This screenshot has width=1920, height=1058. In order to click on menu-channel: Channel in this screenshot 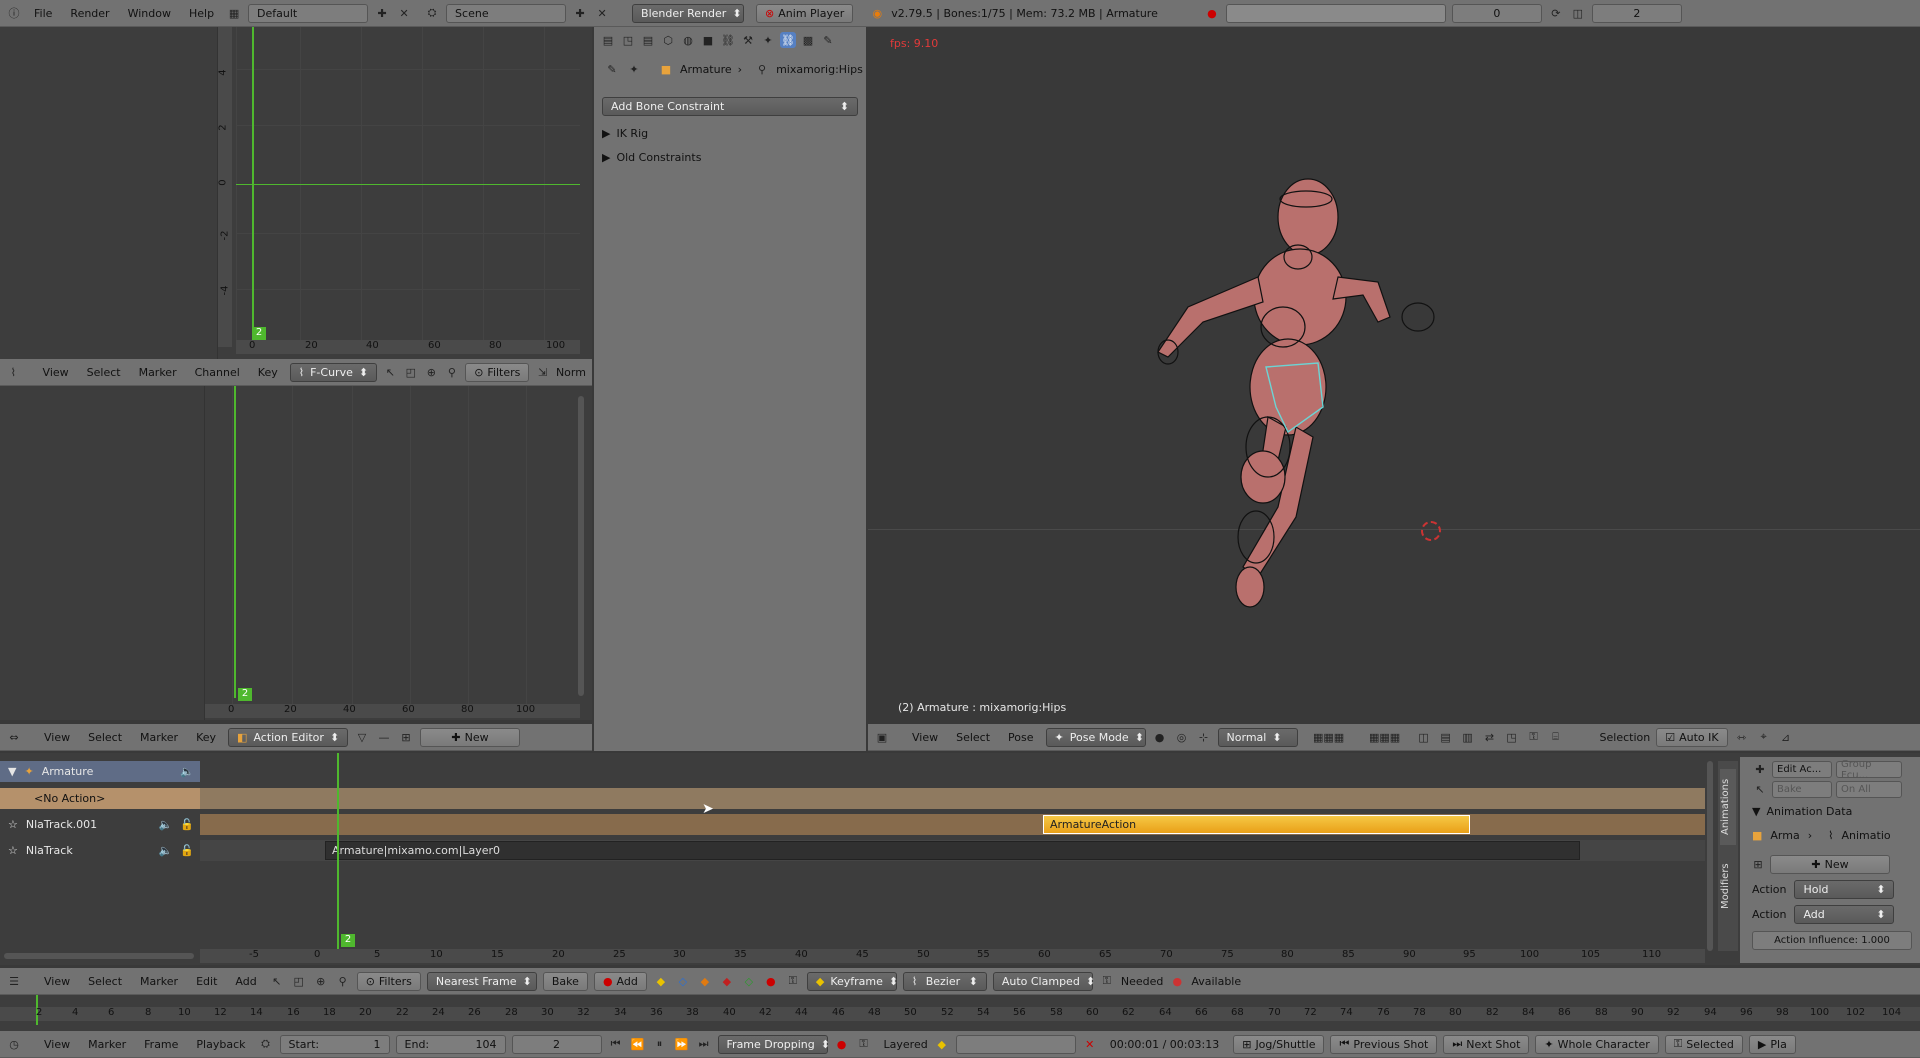, I will do `click(217, 372)`.